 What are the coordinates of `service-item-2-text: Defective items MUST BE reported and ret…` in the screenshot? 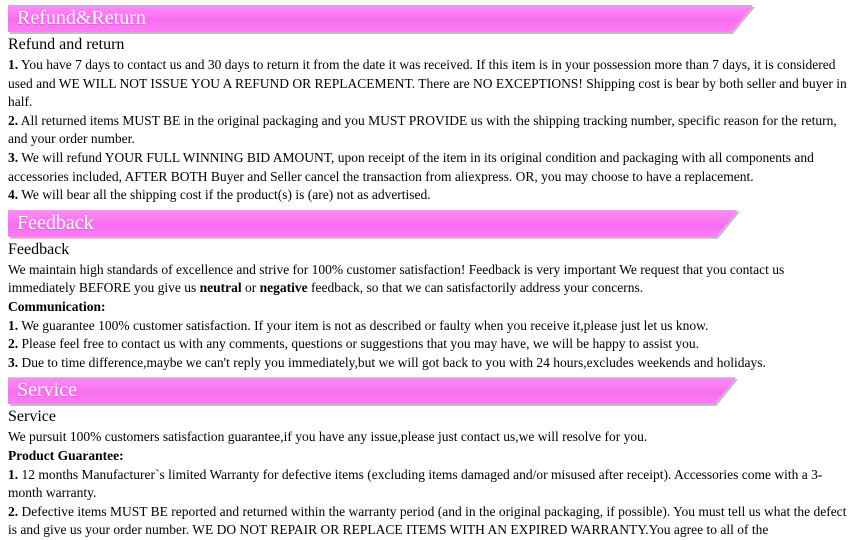 It's located at (427, 520).